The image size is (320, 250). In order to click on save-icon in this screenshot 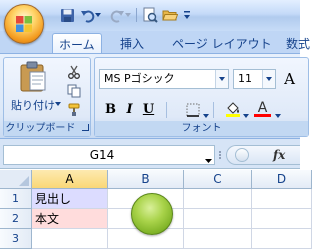, I will do `click(67, 15)`.